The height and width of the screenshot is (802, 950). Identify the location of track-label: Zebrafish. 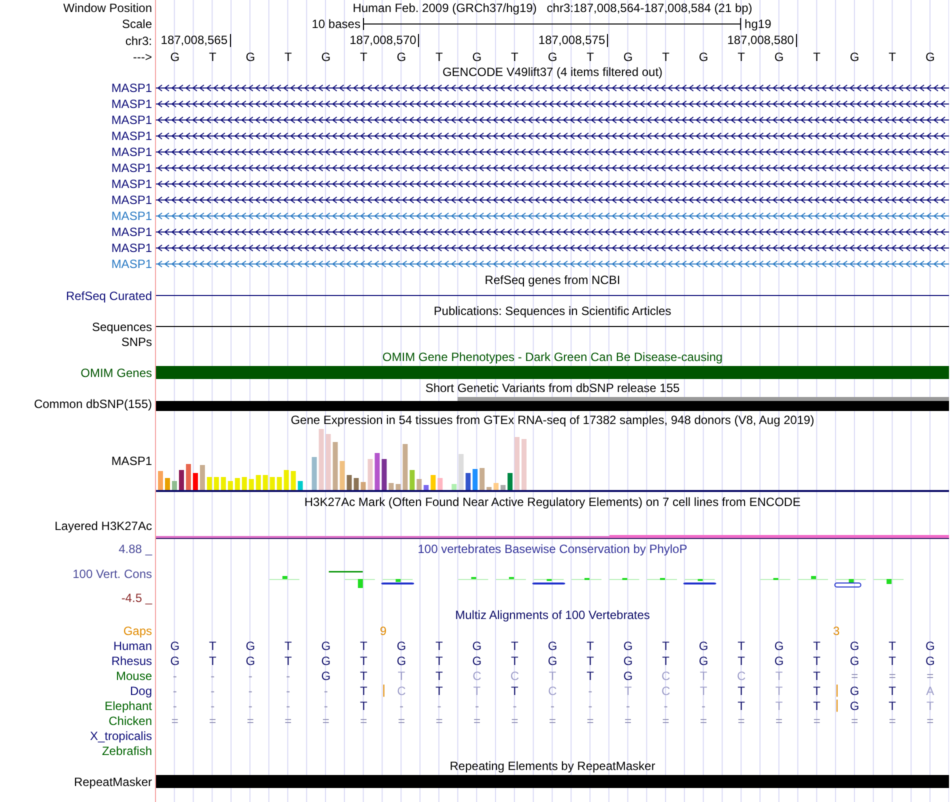
(128, 751).